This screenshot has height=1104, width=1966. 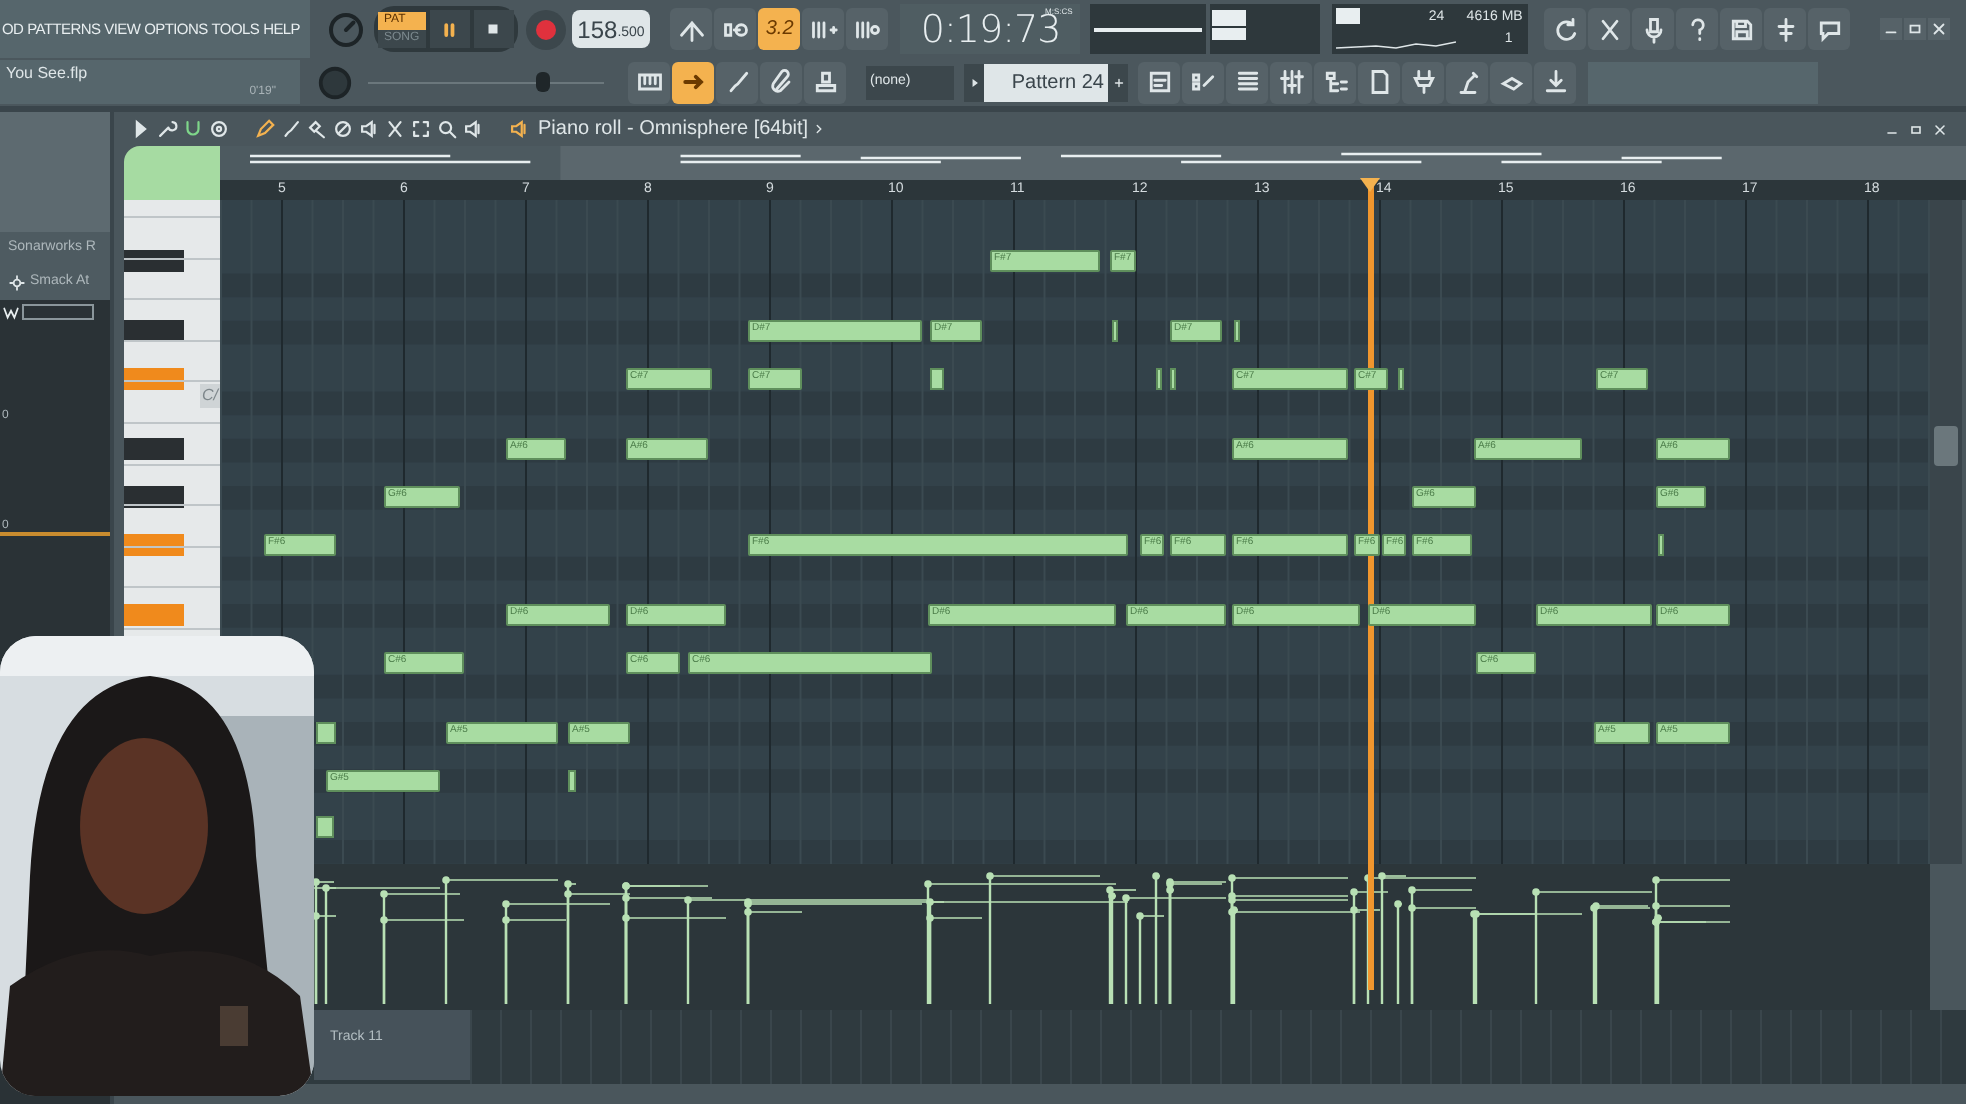 I want to click on cpu-meter, so click(x=1348, y=16).